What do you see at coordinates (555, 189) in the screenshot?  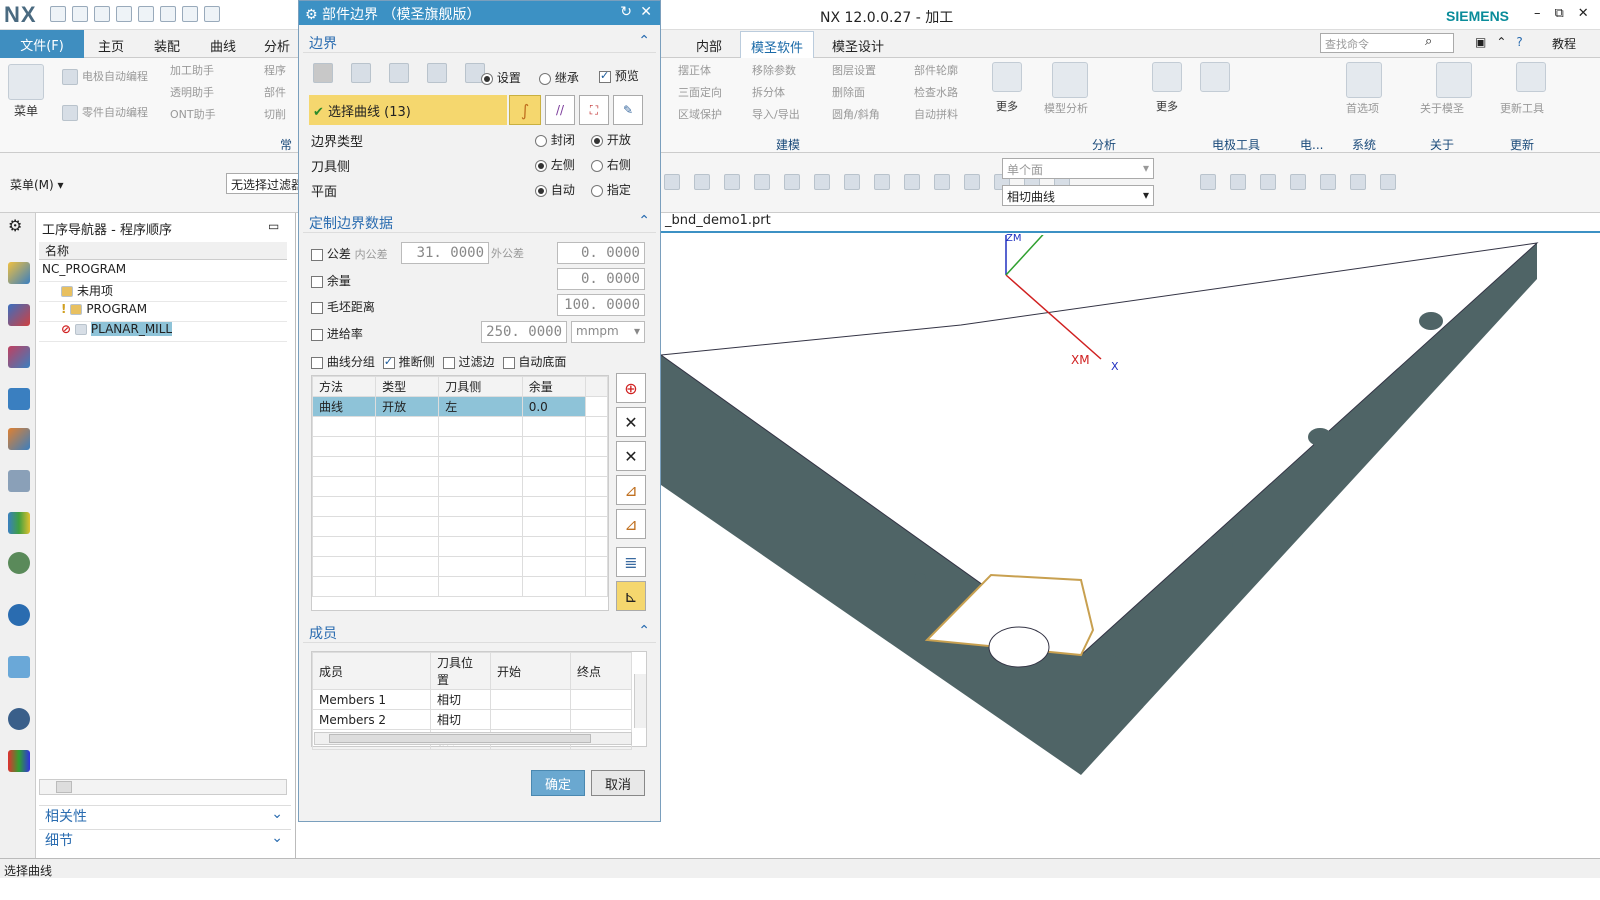 I see `plane-auto-radio: 自动` at bounding box center [555, 189].